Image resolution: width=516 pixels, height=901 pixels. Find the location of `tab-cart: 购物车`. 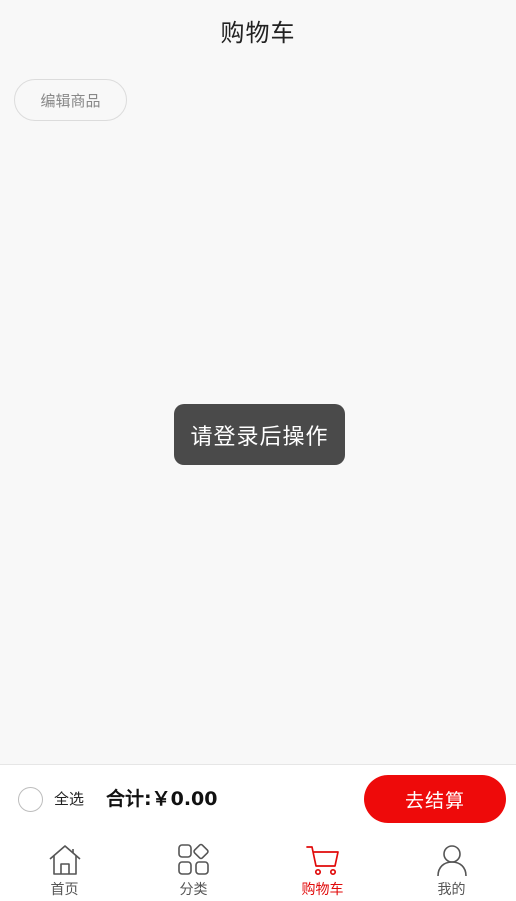

tab-cart: 购物车 is located at coordinates (322, 866).